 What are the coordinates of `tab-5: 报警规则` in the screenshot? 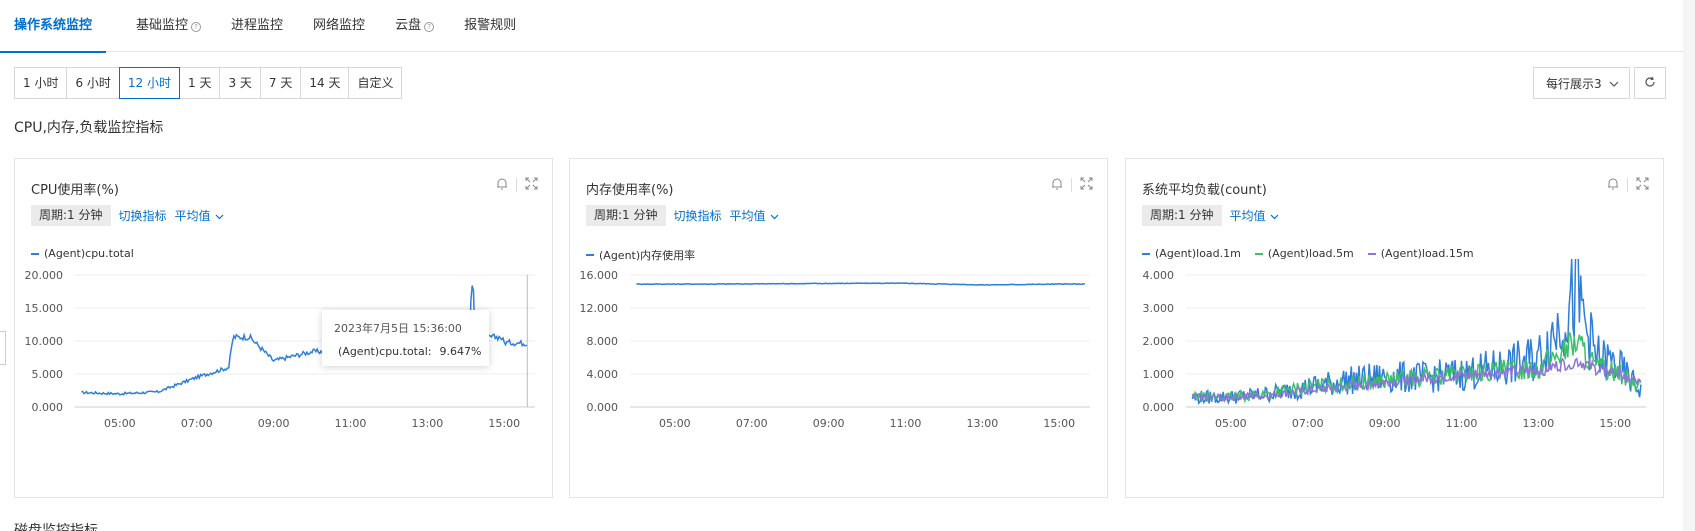 It's located at (490, 26).